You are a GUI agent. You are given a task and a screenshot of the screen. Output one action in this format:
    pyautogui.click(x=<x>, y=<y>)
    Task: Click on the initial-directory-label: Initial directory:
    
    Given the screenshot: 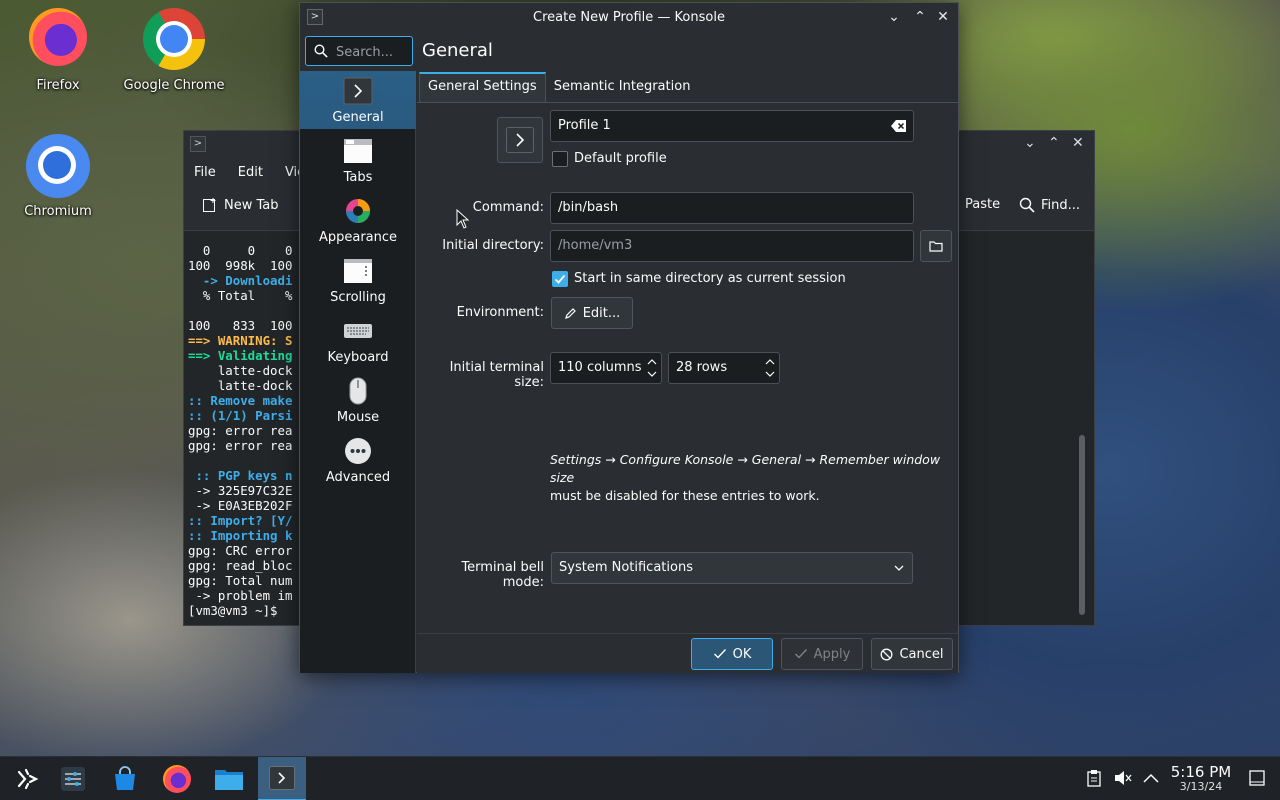 What is the action you would take?
    pyautogui.click(x=493, y=245)
    